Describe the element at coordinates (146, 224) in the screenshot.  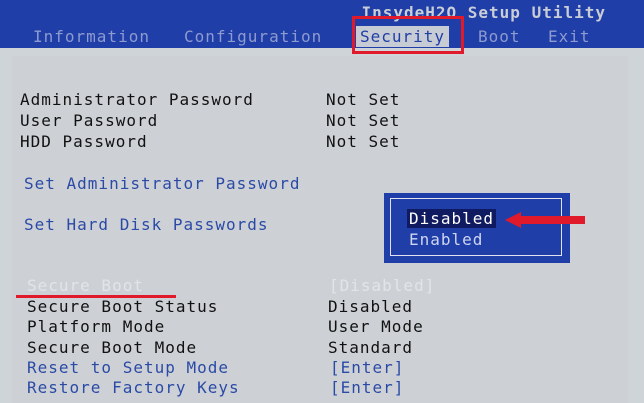
I see `set-hdd-passwords-item: Set Hard Disk Passwords` at that location.